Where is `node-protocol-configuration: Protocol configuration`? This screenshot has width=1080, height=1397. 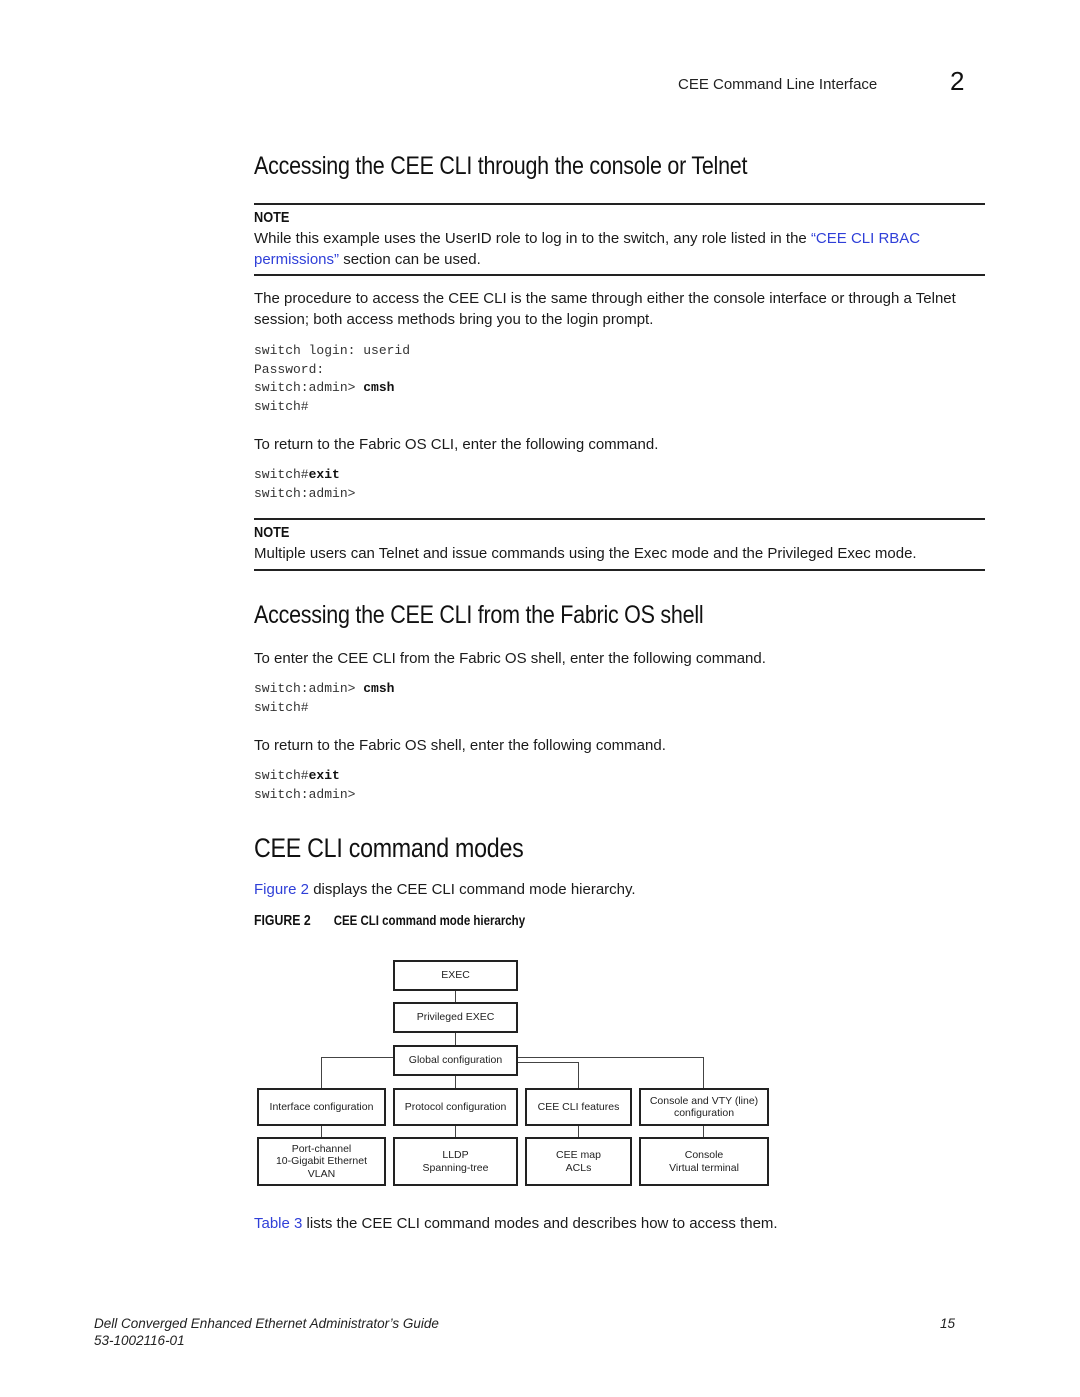
node-protocol-configuration: Protocol configuration is located at coordinates (455, 1107).